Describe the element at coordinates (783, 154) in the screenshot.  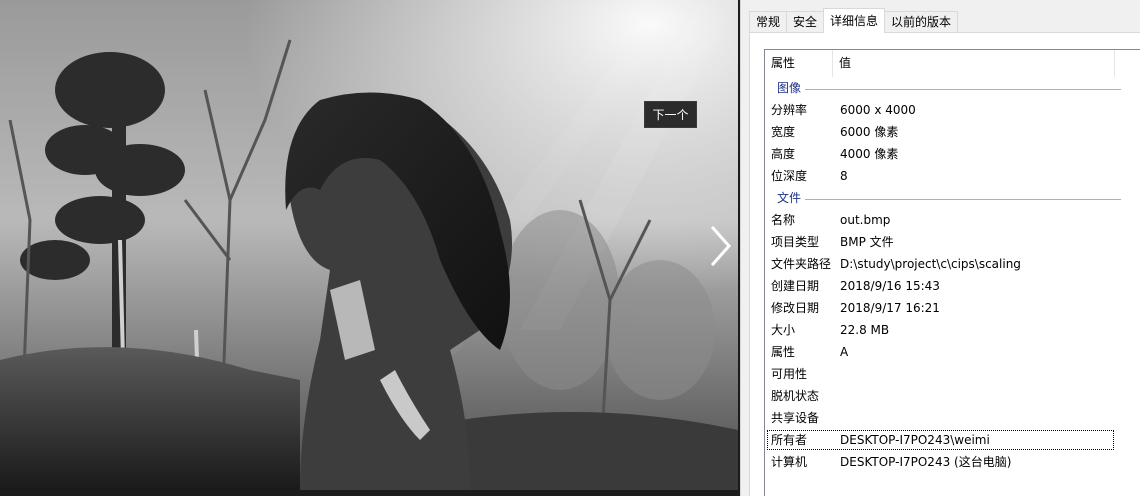
I see `property-key: 高度` at that location.